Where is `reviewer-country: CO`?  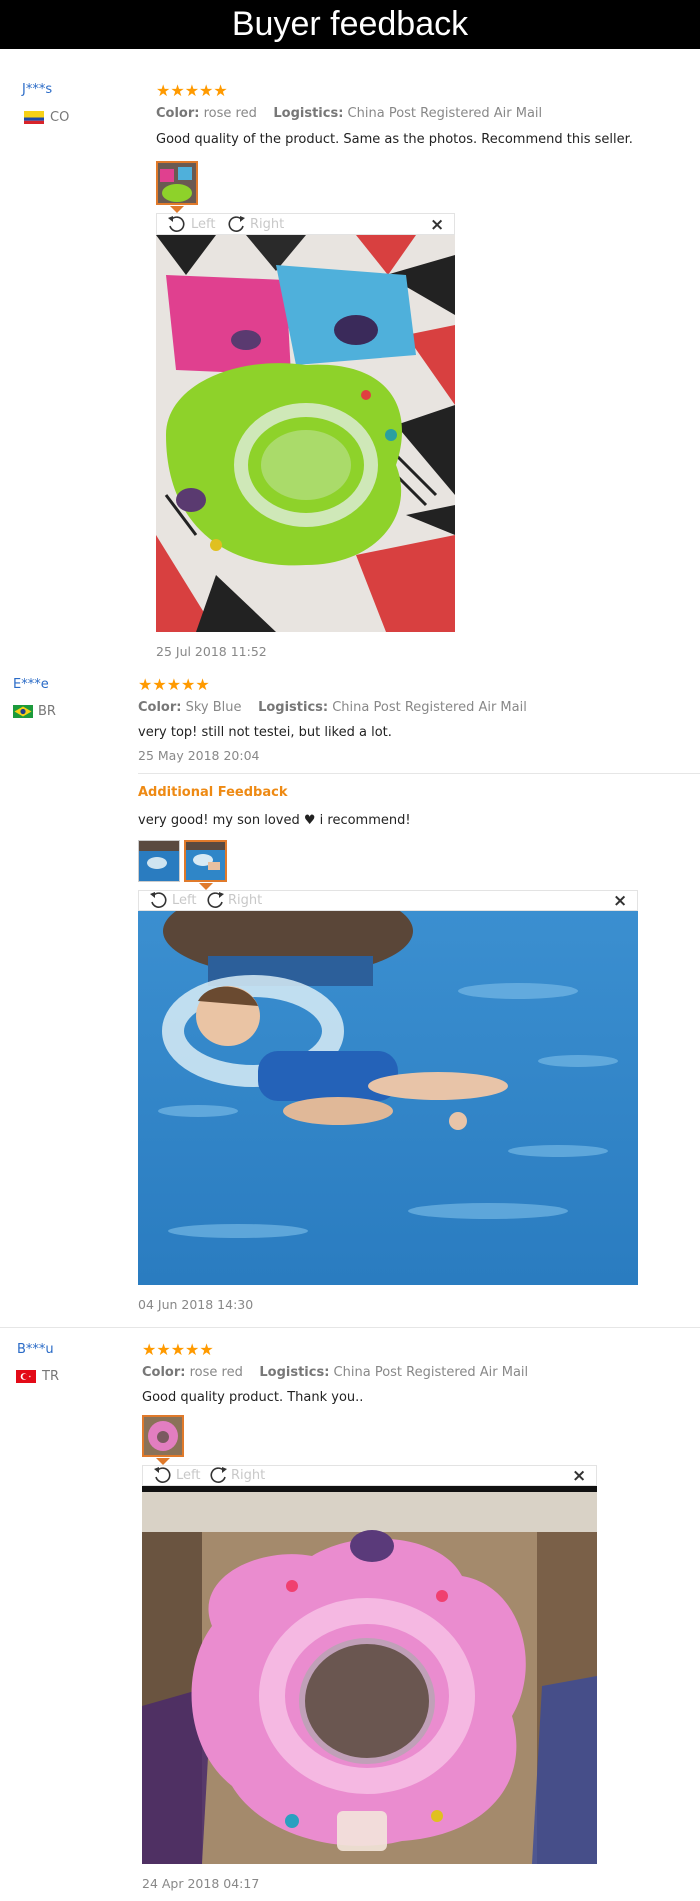
reviewer-country: CO is located at coordinates (60, 117).